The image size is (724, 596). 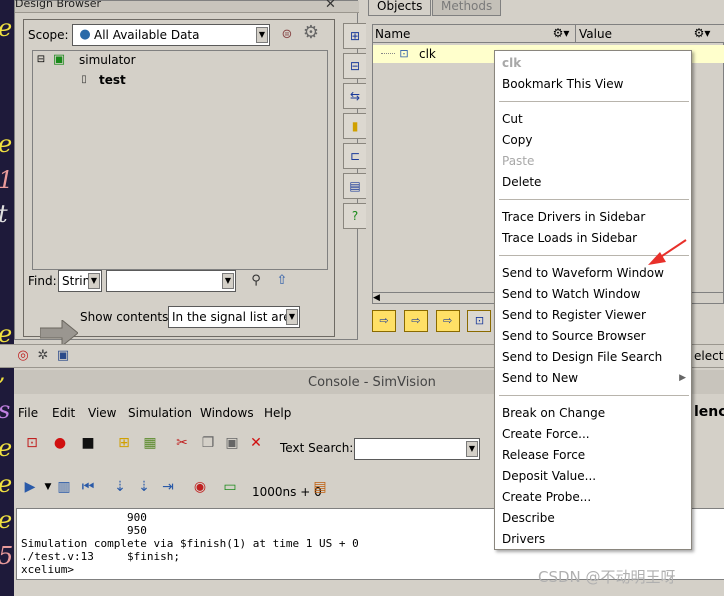 I want to click on run-icon: ▶, so click(x=30, y=487).